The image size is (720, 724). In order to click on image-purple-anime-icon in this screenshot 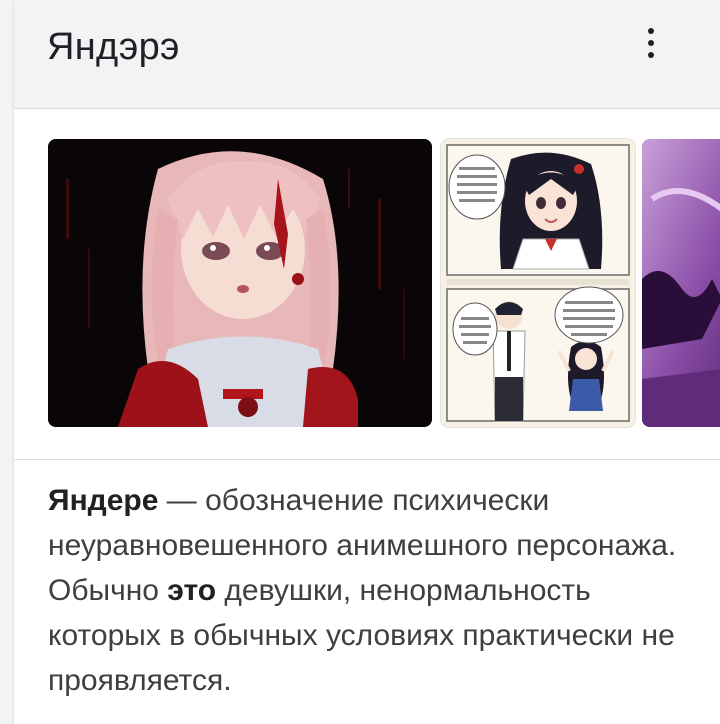, I will do `click(681, 283)`.